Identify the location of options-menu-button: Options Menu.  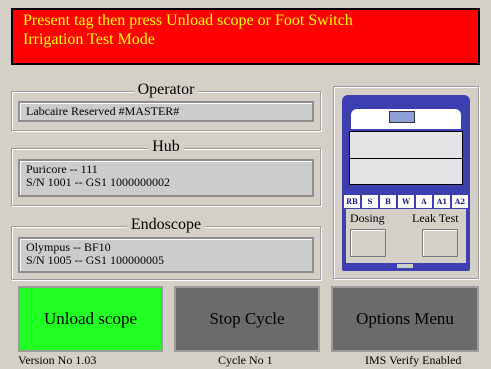
(405, 319).